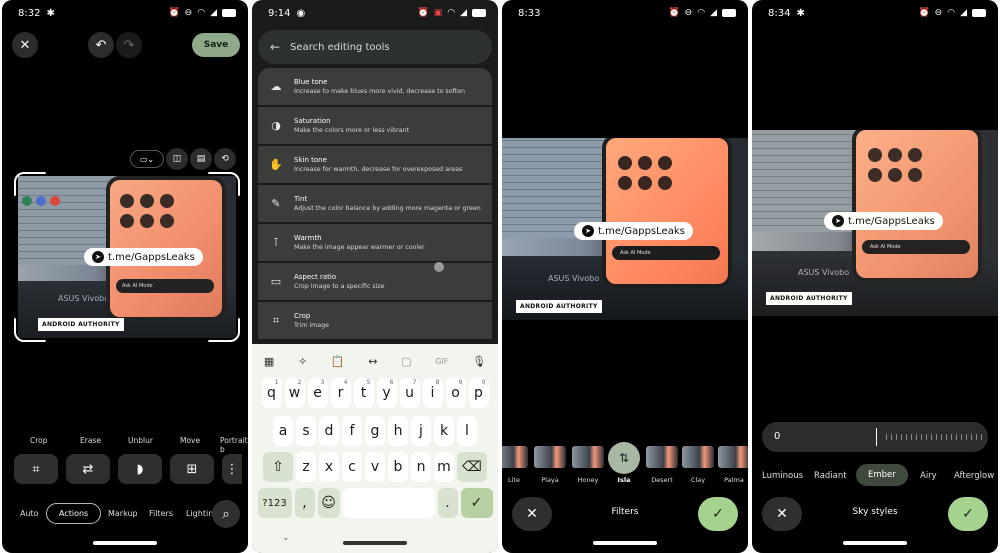  I want to click on key-i: i8, so click(432, 393).